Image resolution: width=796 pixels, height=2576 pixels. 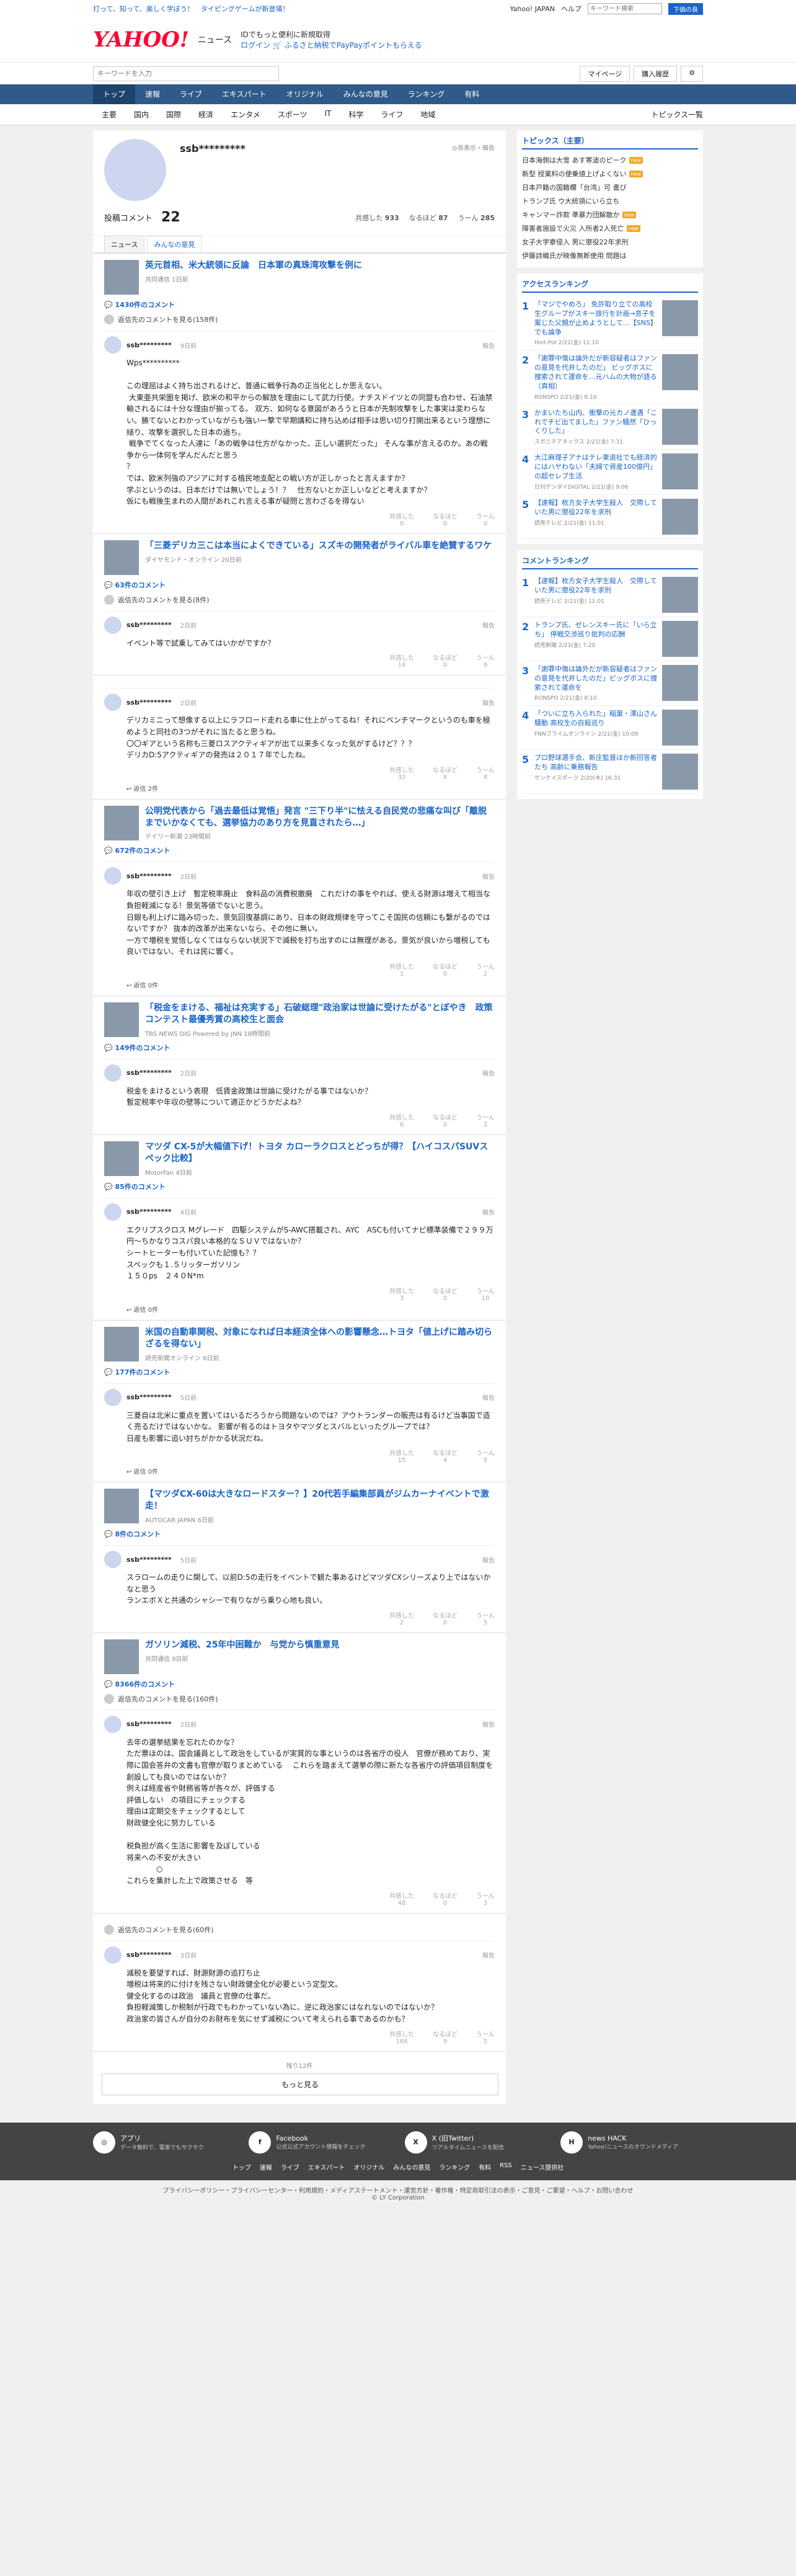 I want to click on empathy-button: 共感した 48, so click(x=401, y=1899).